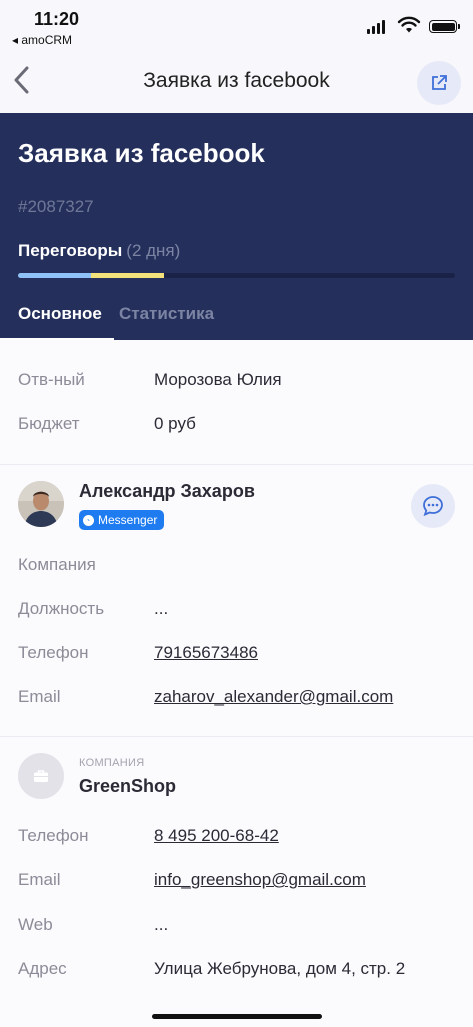 The height and width of the screenshot is (1027, 473). What do you see at coordinates (49, 423) in the screenshot?
I see `field-label: Бюджет` at bounding box center [49, 423].